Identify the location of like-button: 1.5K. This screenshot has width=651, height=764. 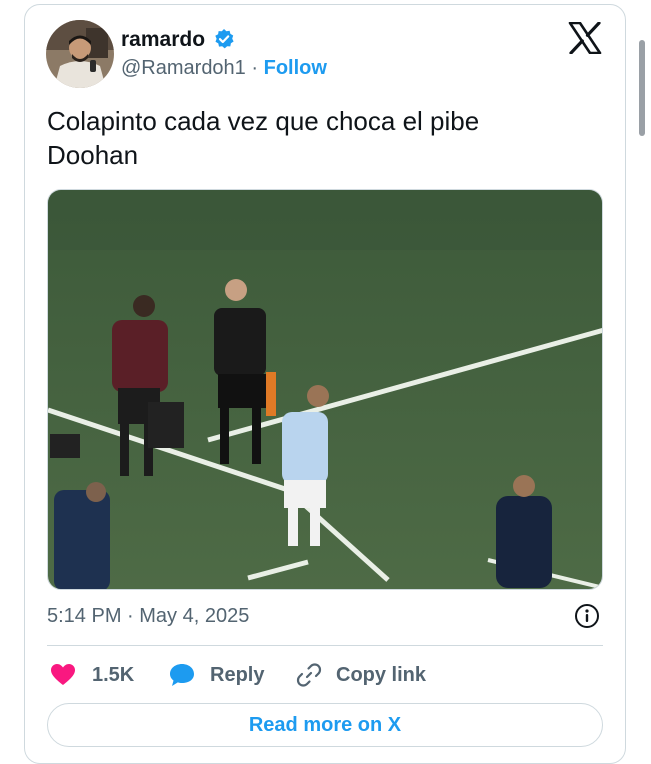
(92, 675).